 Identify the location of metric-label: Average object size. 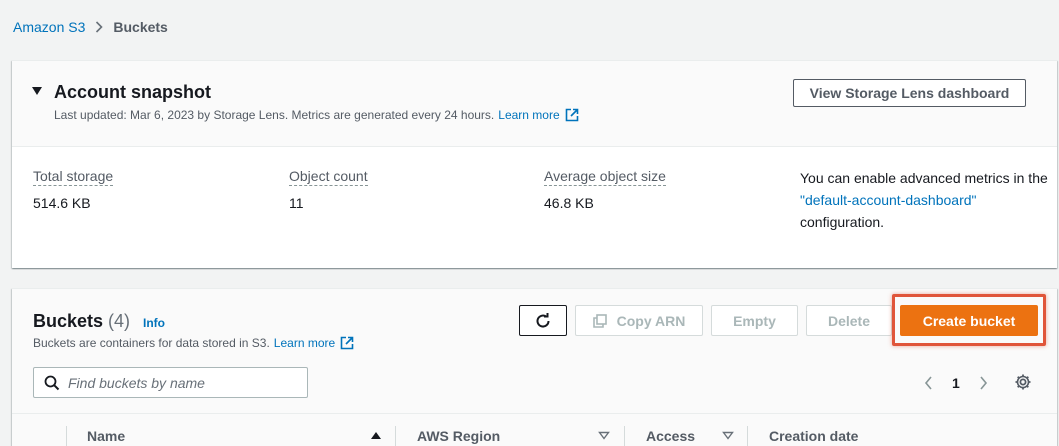
(605, 177).